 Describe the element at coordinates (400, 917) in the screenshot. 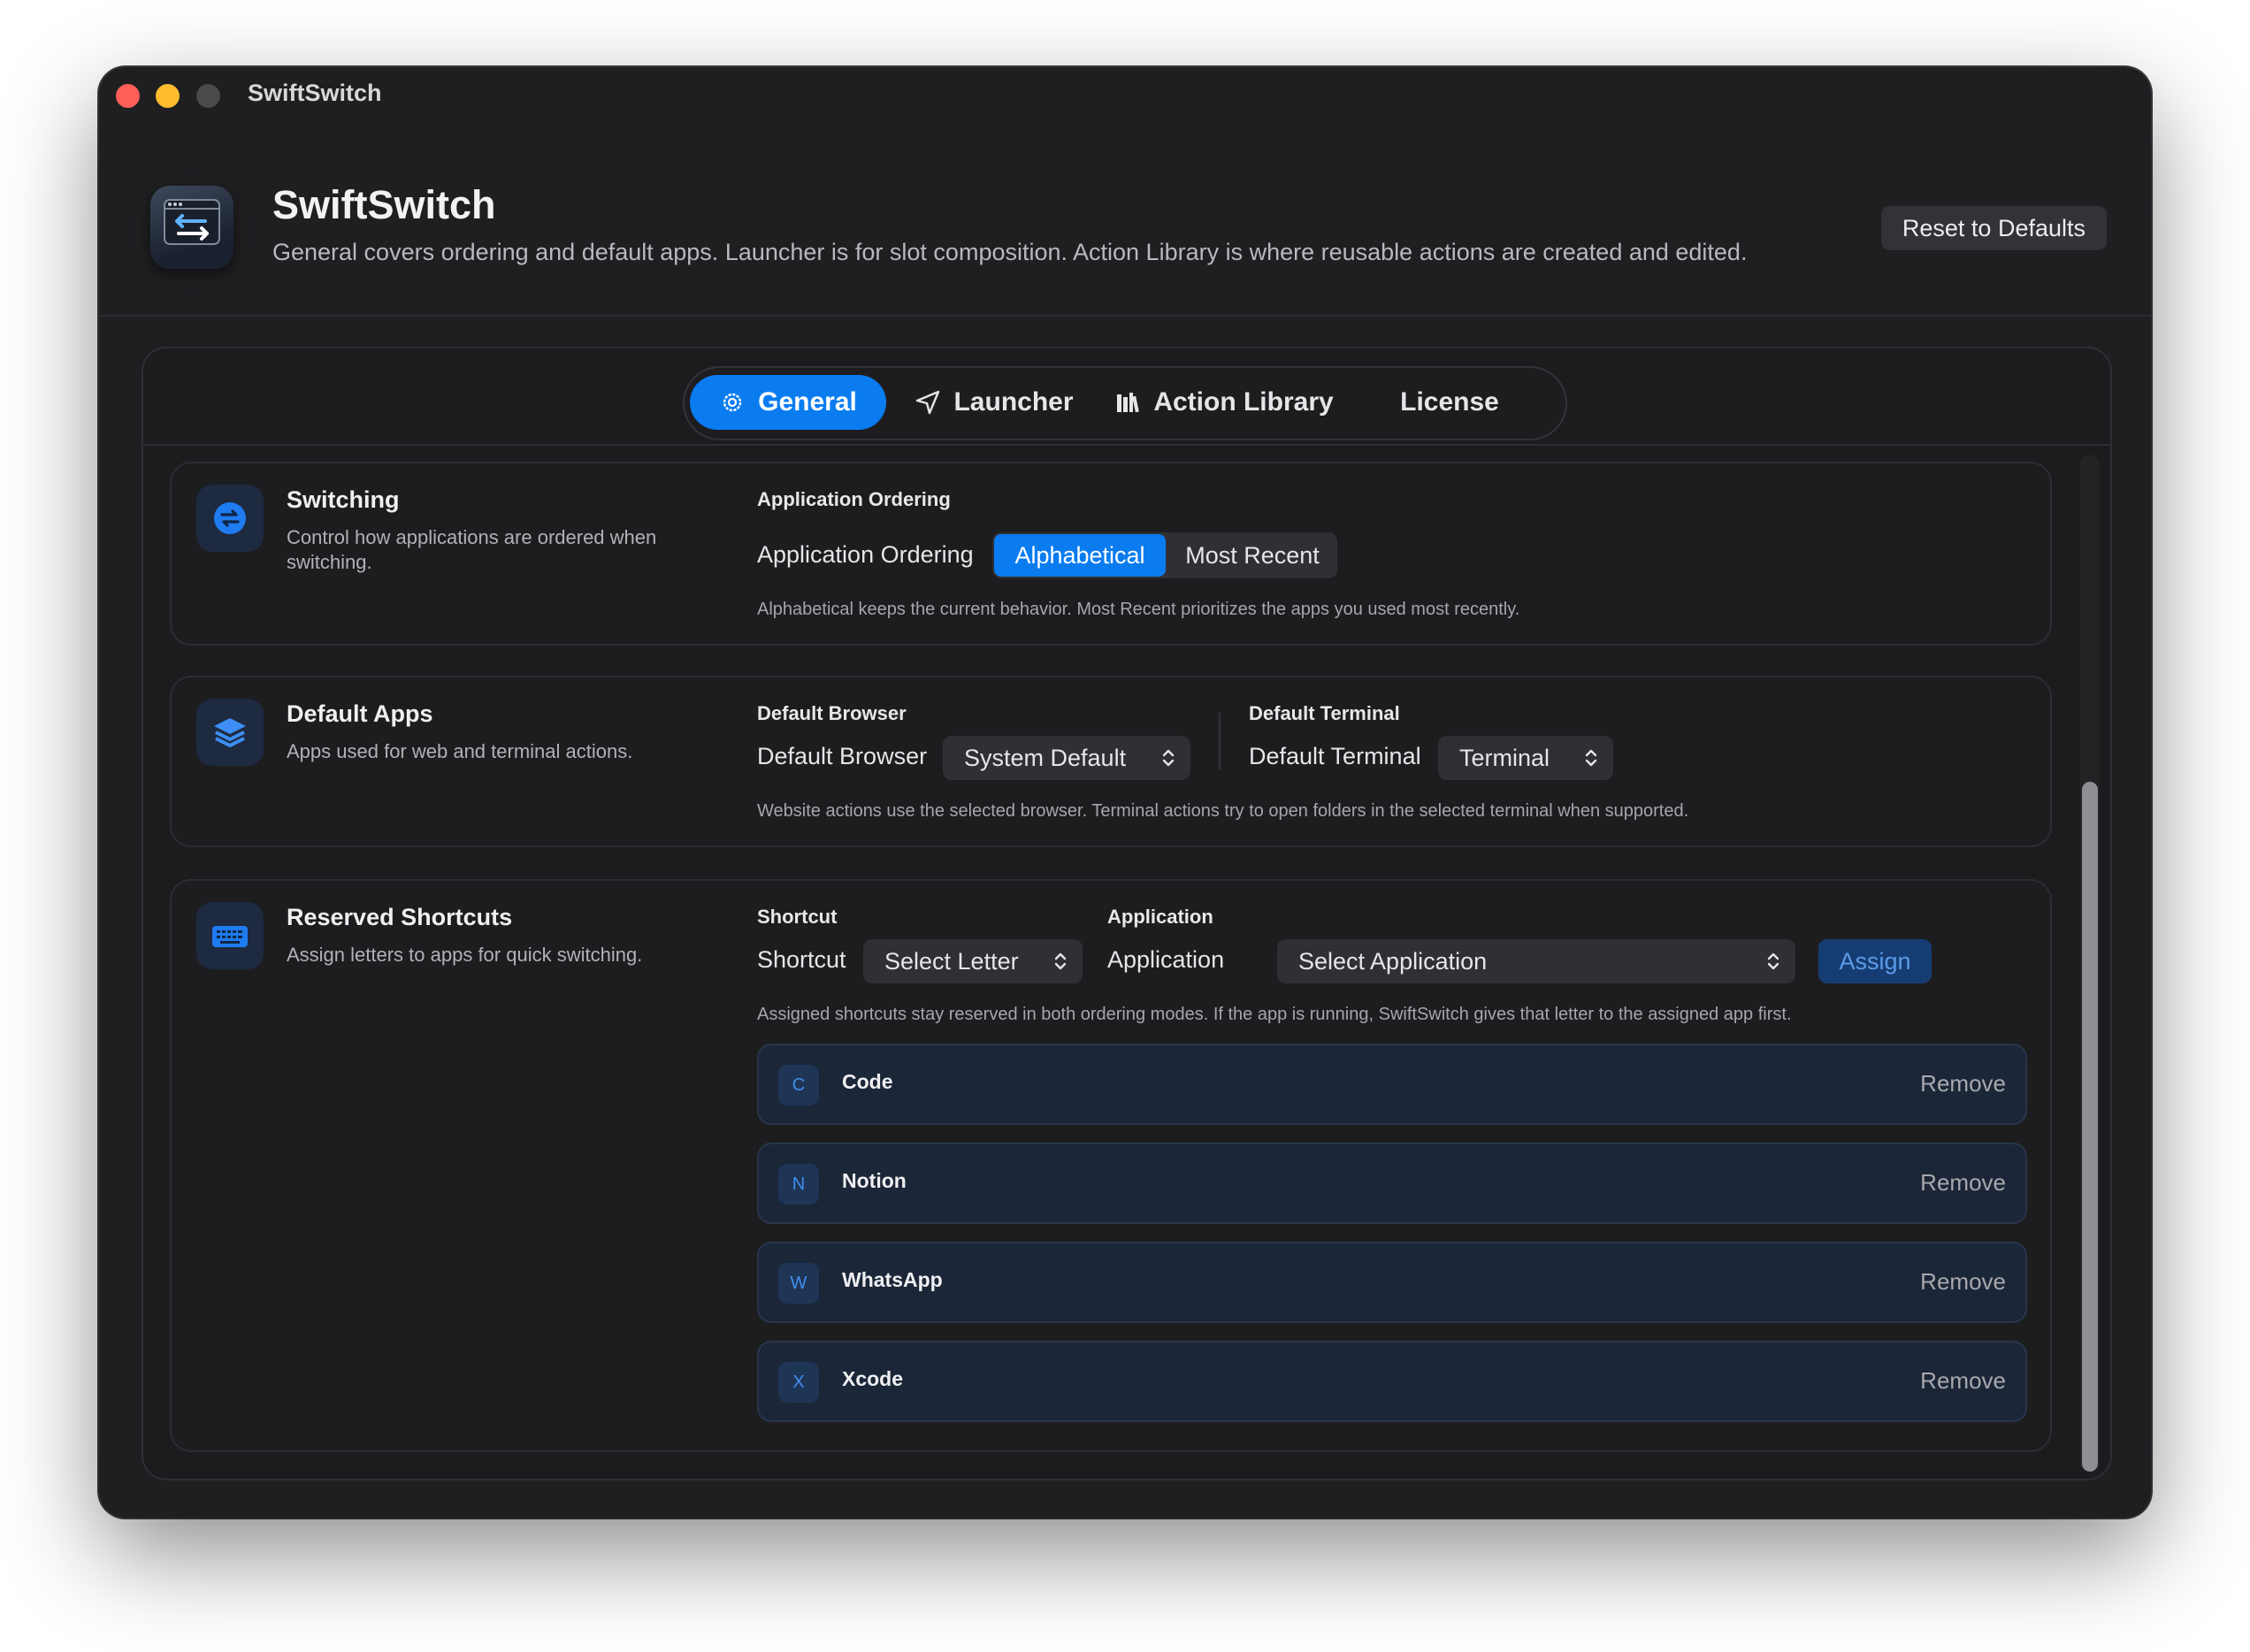

I see `reserved-shortcuts-title: Reserved Shortcuts` at that location.